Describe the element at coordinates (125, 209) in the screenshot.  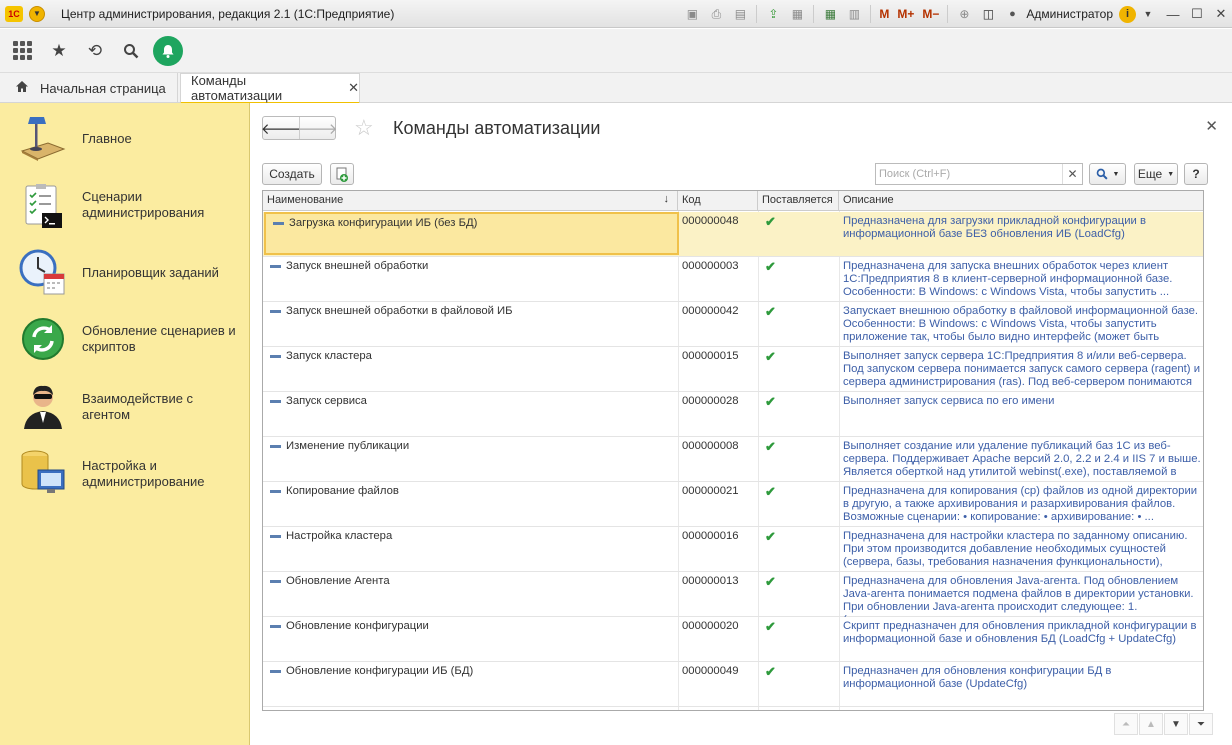
I see `sidebar-item-admin-scenarios: Сценарии администрирования` at that location.